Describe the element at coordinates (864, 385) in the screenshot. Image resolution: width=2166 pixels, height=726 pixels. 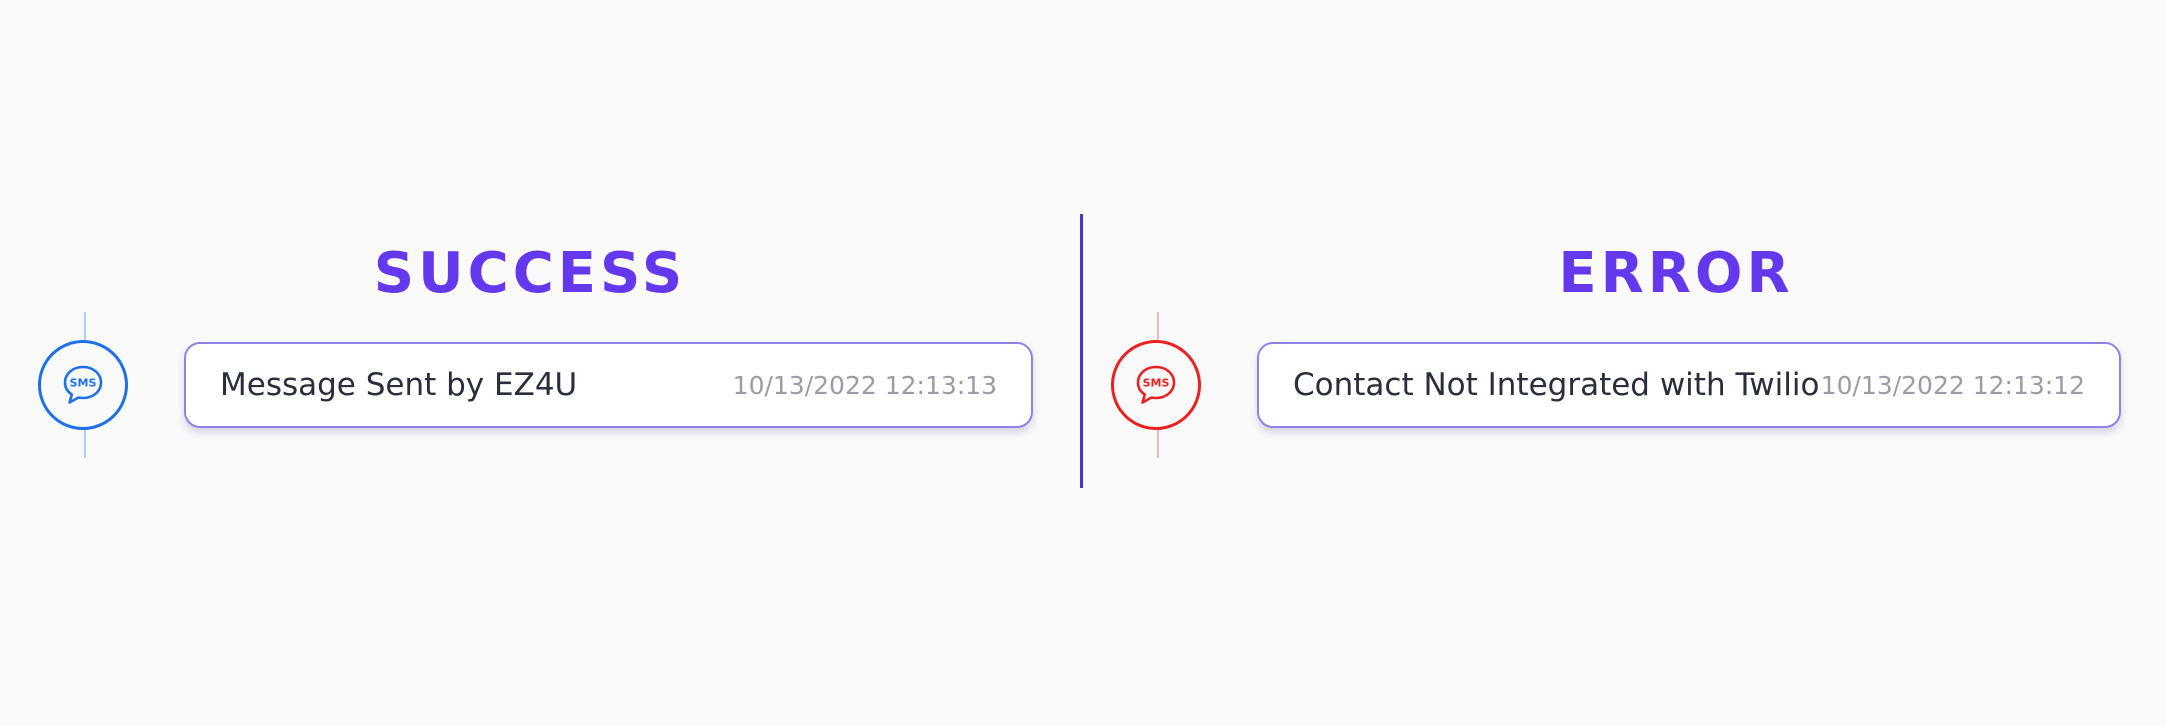
I see `success-timestamp: 10/13/2022 12:13:13` at that location.